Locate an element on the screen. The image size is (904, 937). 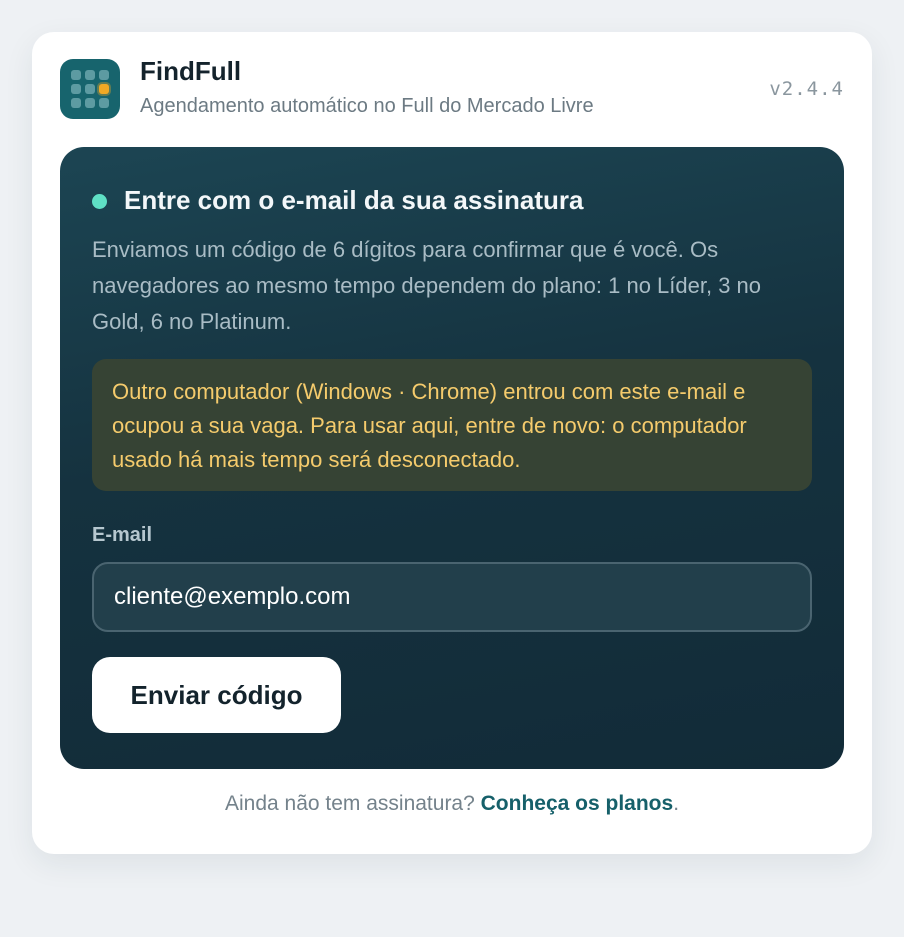
send-code-button: Enviar código is located at coordinates (216, 695).